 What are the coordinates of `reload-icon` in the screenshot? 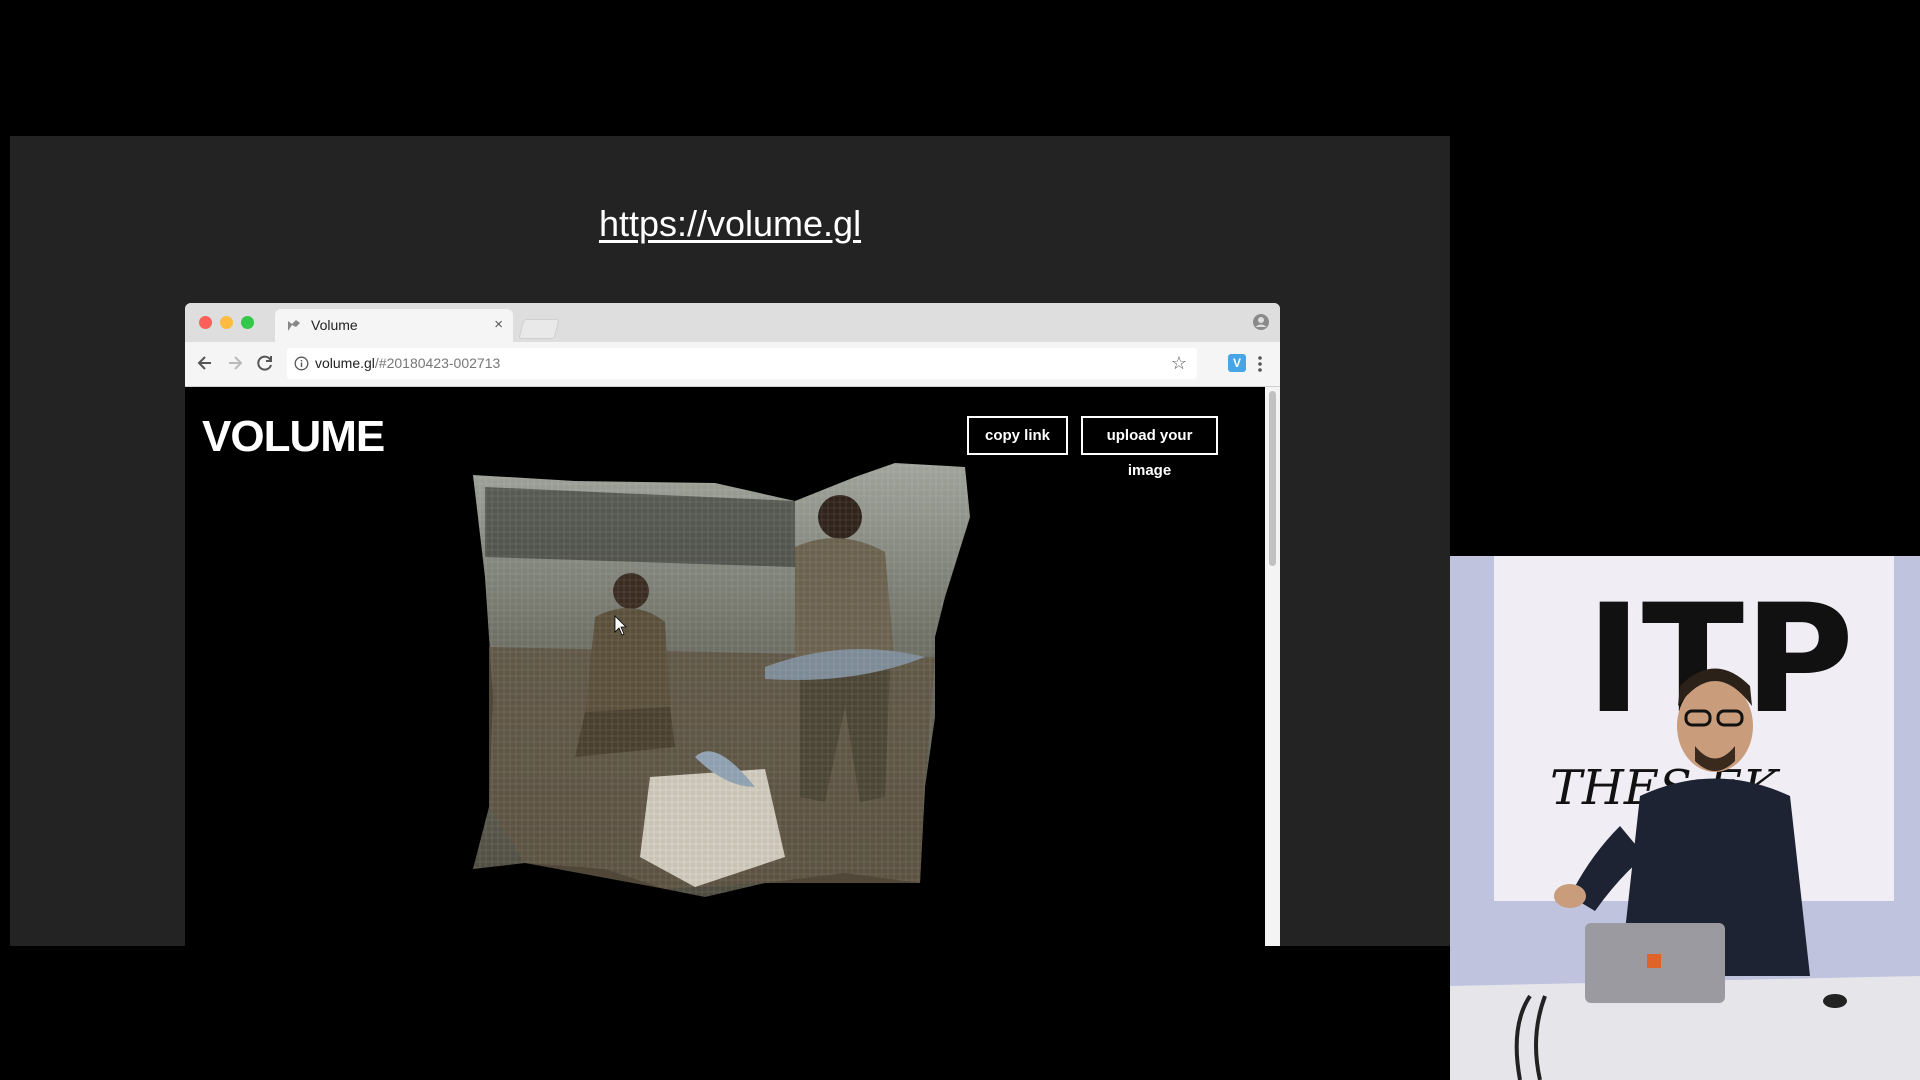 It's located at (265, 363).